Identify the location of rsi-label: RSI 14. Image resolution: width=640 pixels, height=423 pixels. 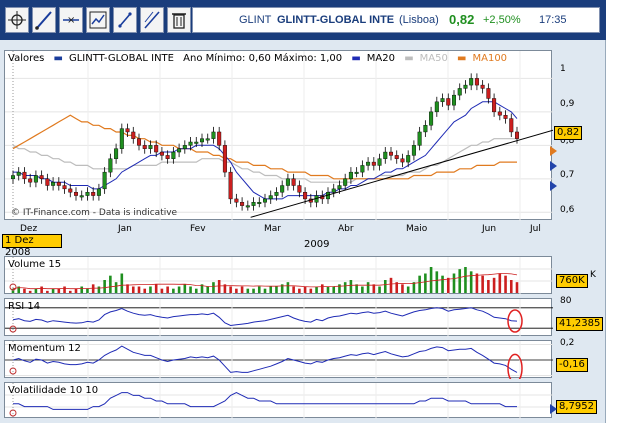
(24, 306).